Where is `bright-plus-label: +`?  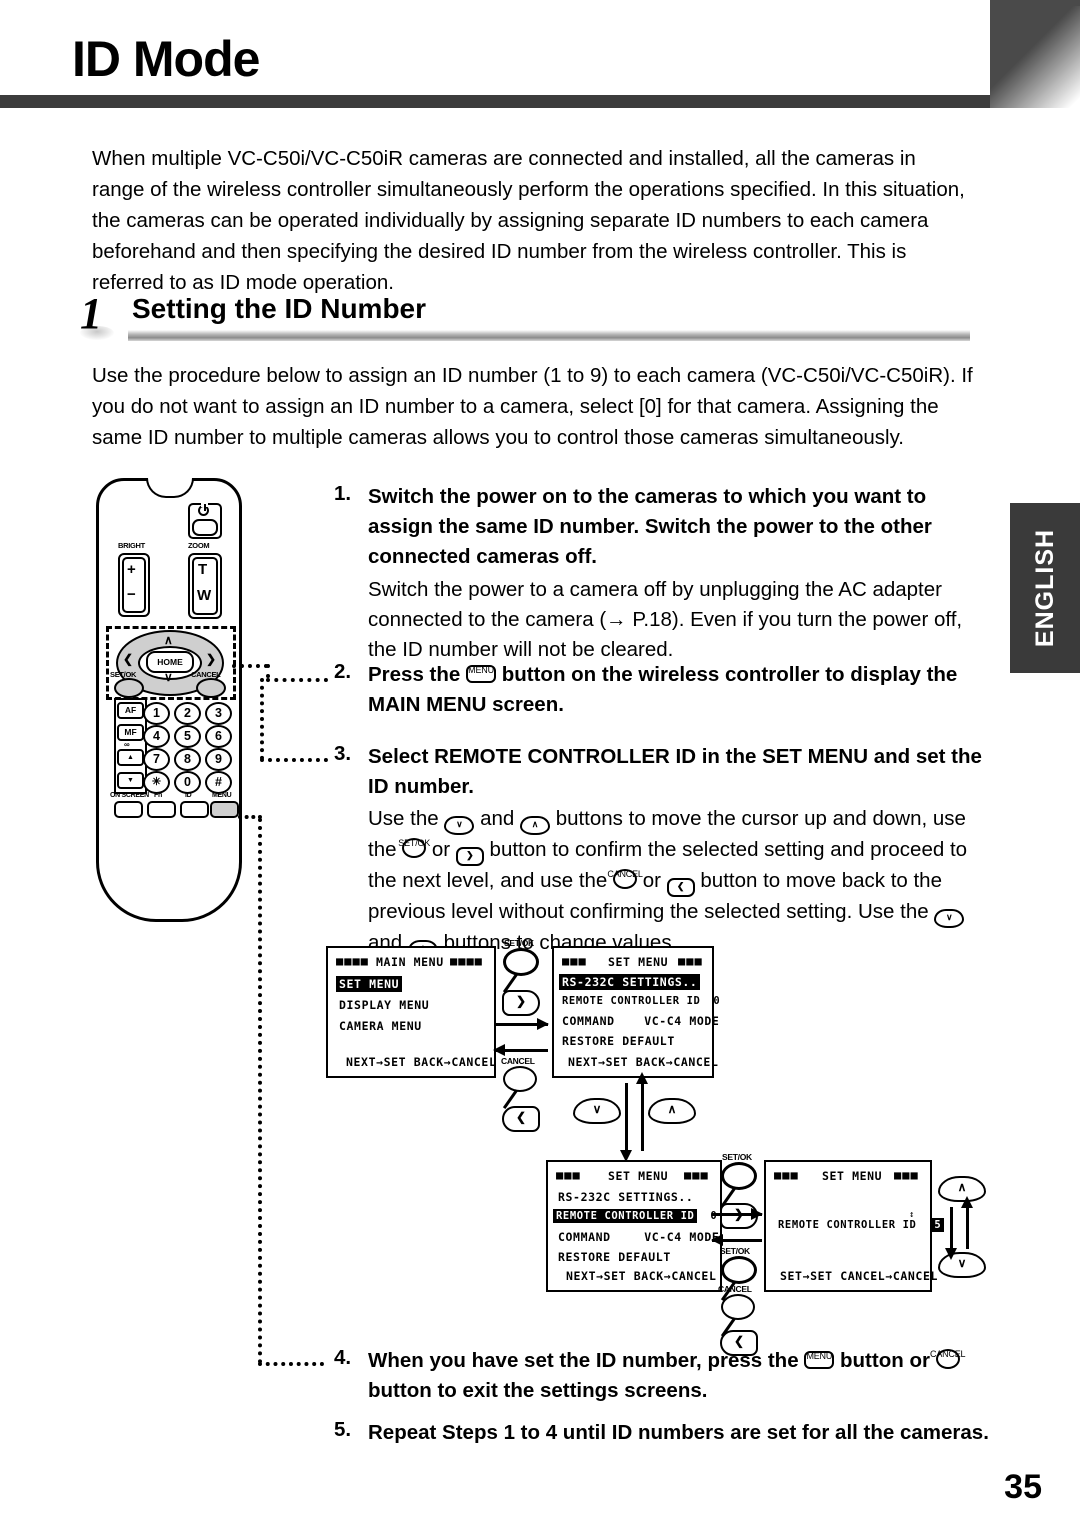 bright-plus-label: + is located at coordinates (131, 569).